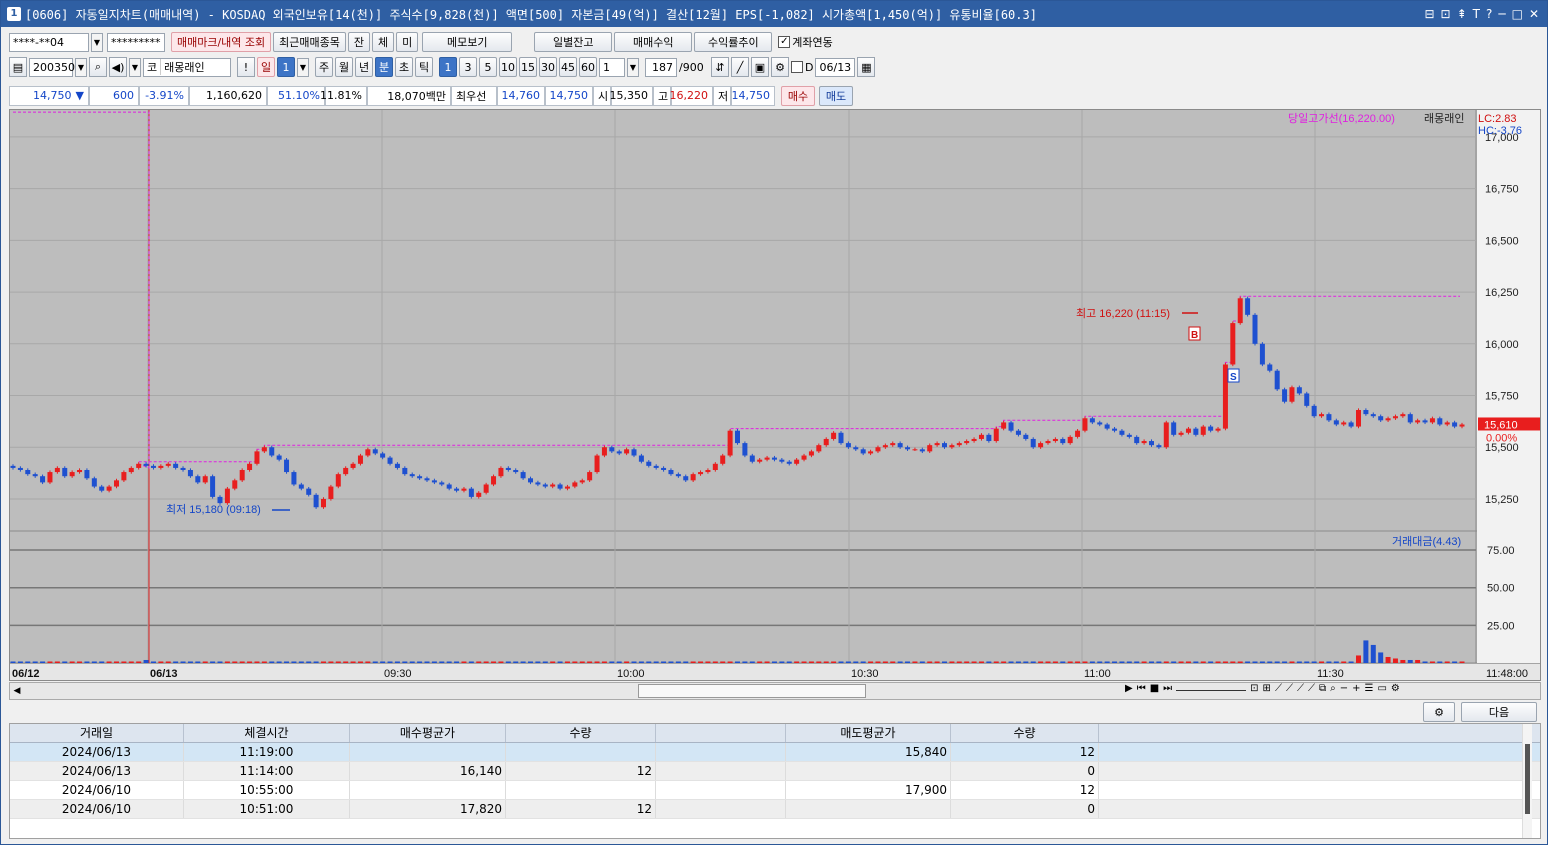 This screenshot has width=1548, height=845. I want to click on list-icon: ☰, so click(1368, 688).